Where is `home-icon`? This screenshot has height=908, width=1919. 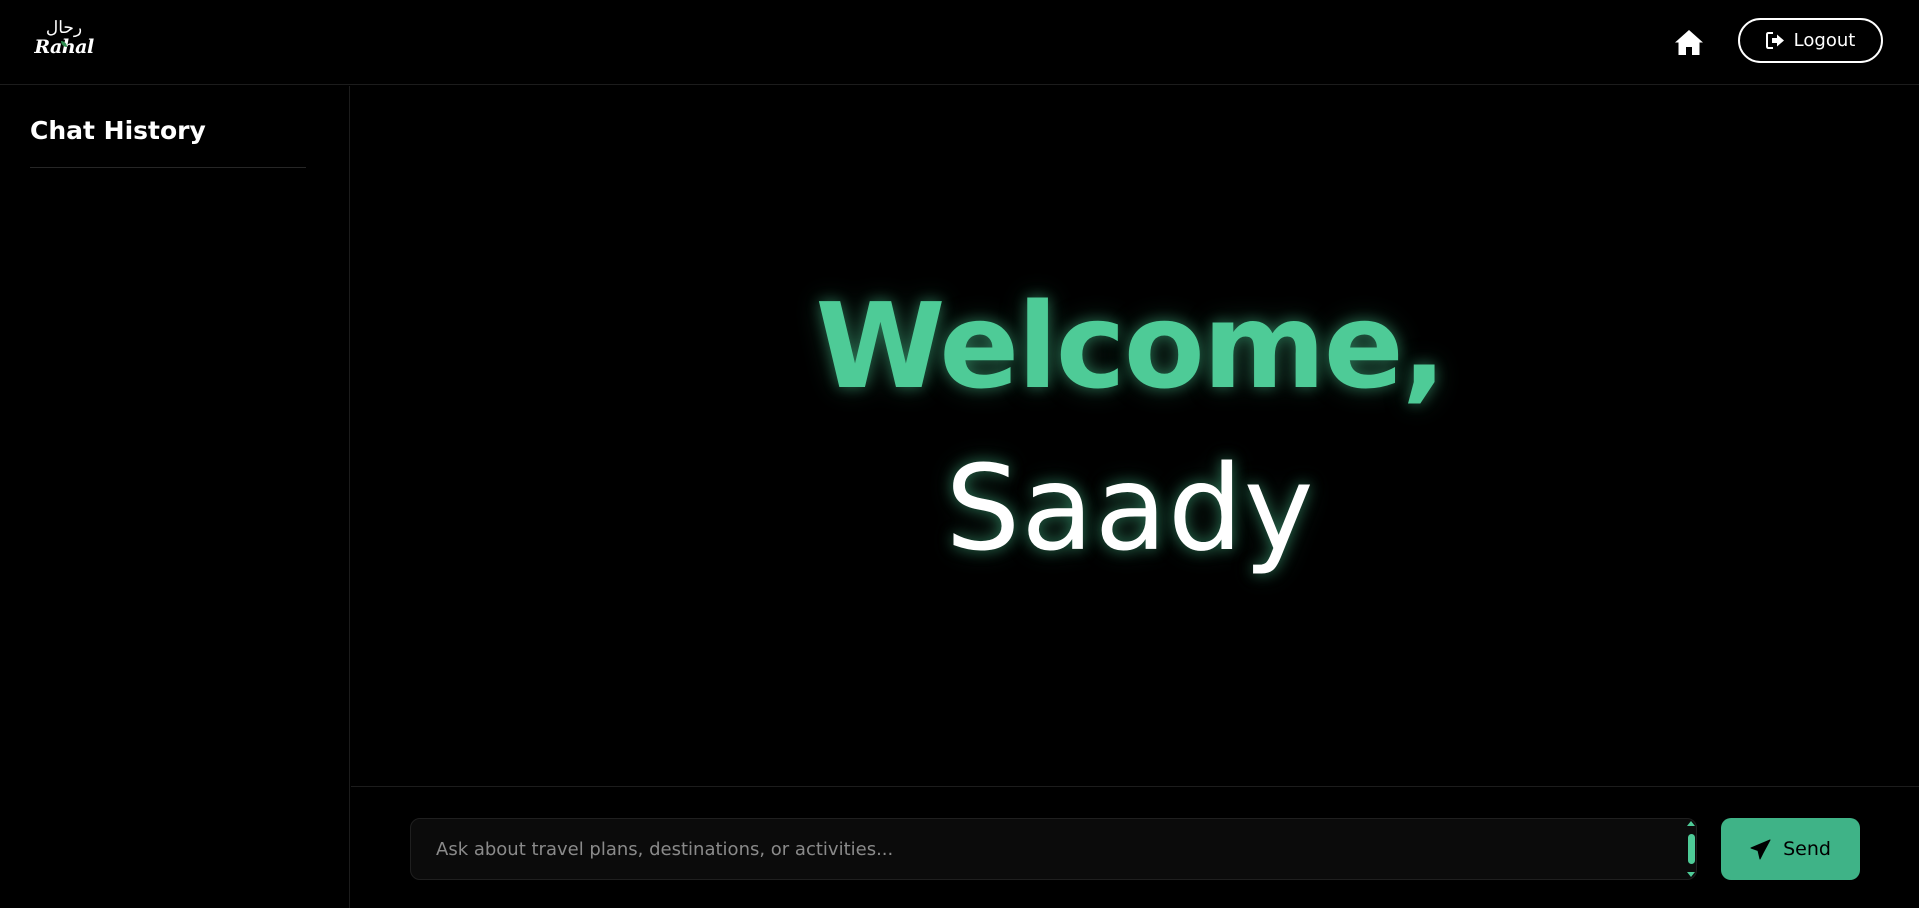
home-icon is located at coordinates (1689, 42).